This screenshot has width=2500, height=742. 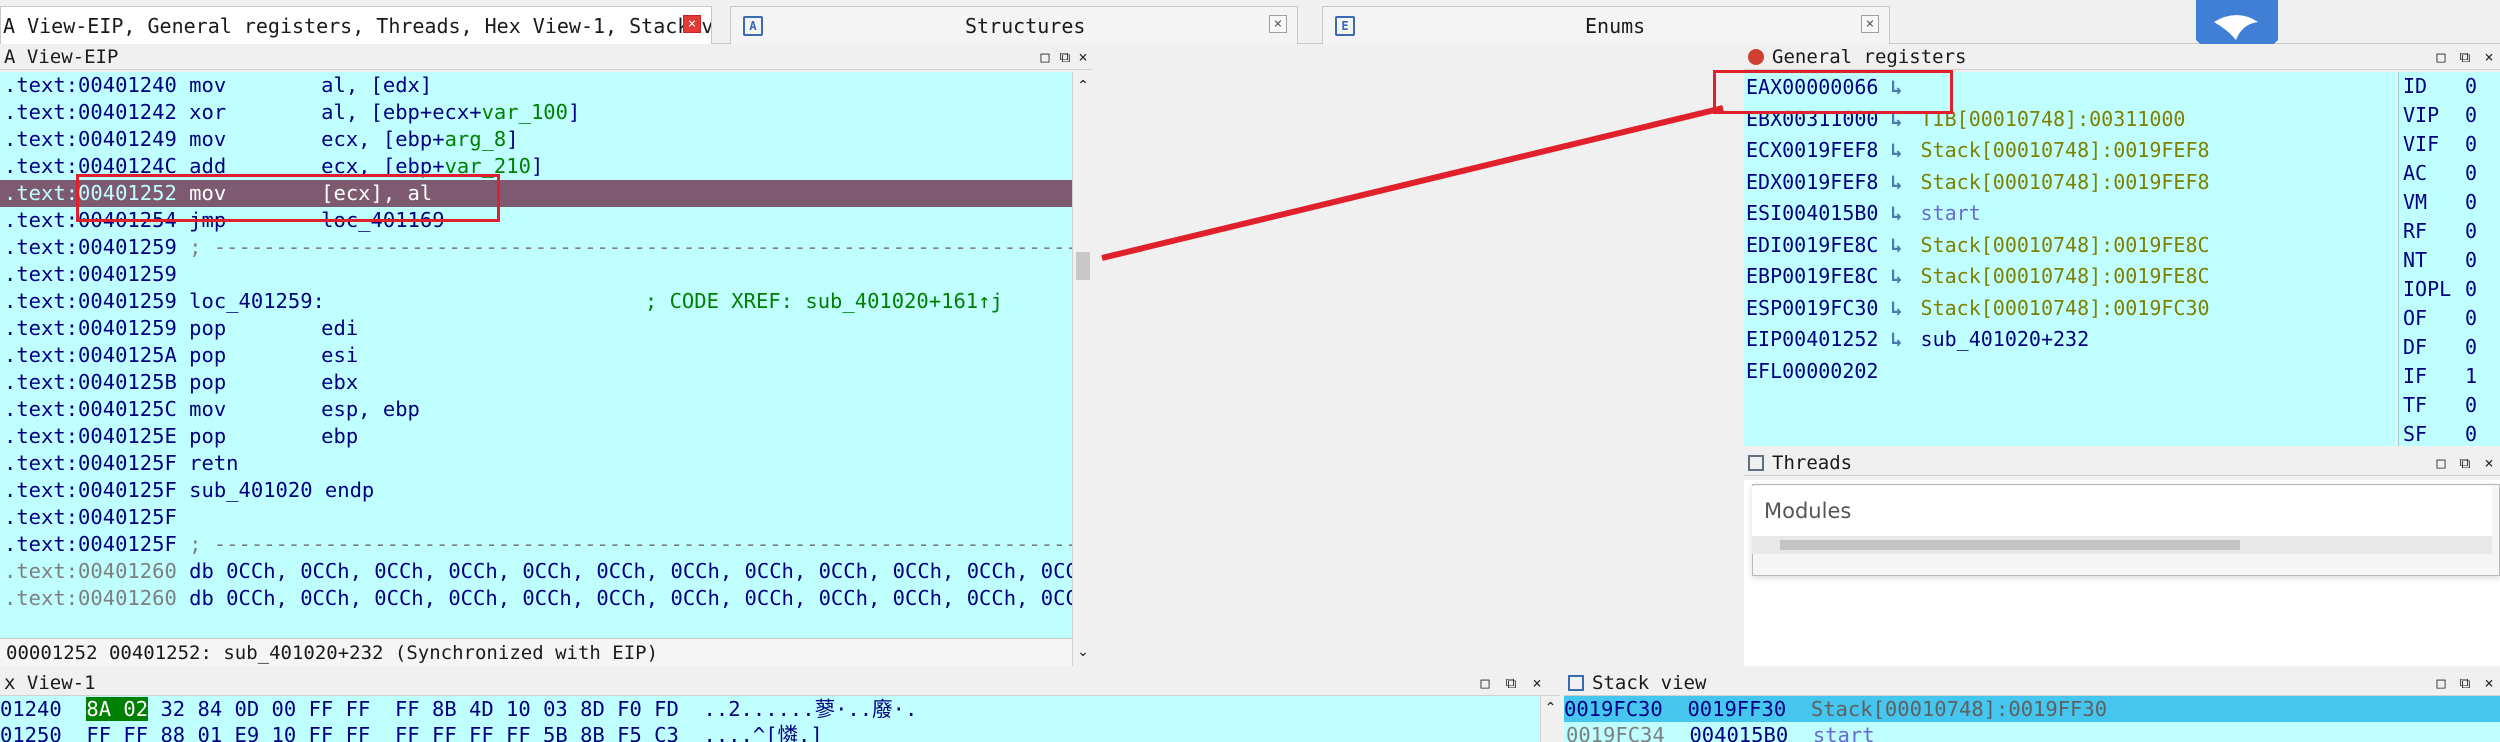 I want to click on scrollbar-thumb, so click(x=1083, y=266).